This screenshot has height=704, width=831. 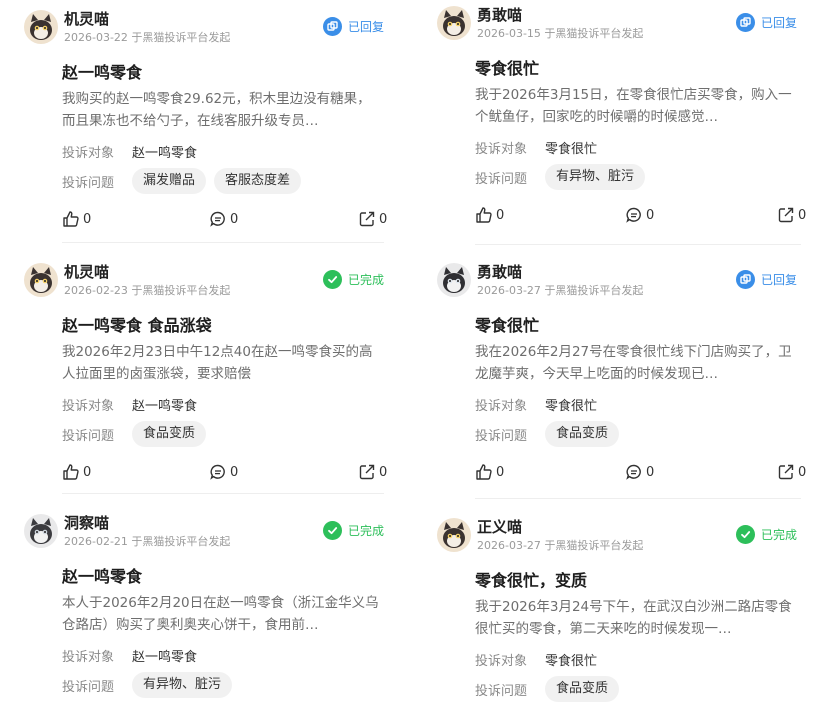 I want to click on replied-icon, so click(x=745, y=279).